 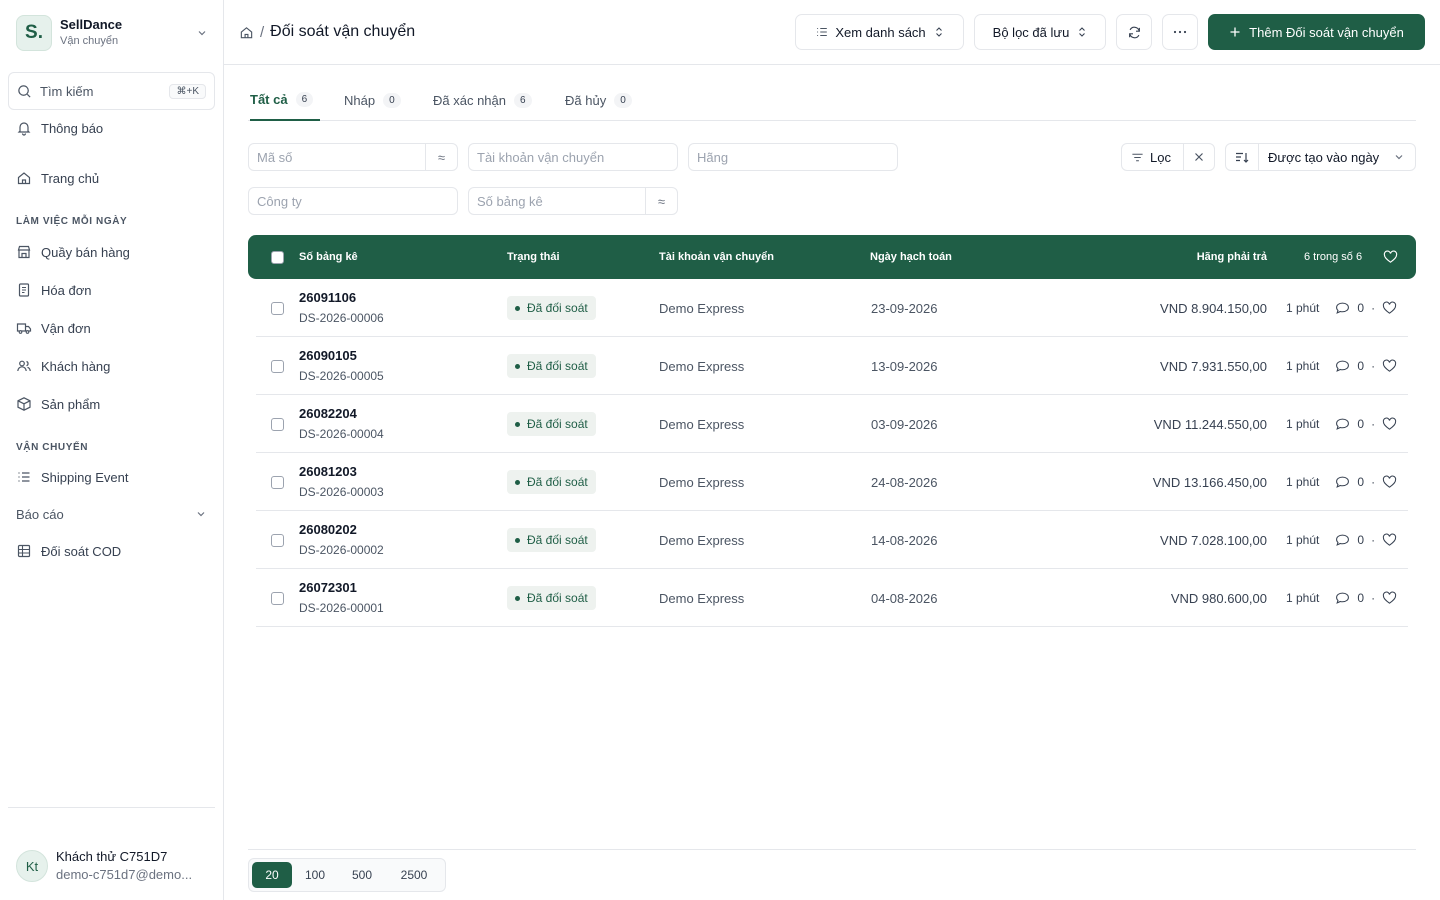 What do you see at coordinates (277, 257) in the screenshot?
I see `select-all-checkbox` at bounding box center [277, 257].